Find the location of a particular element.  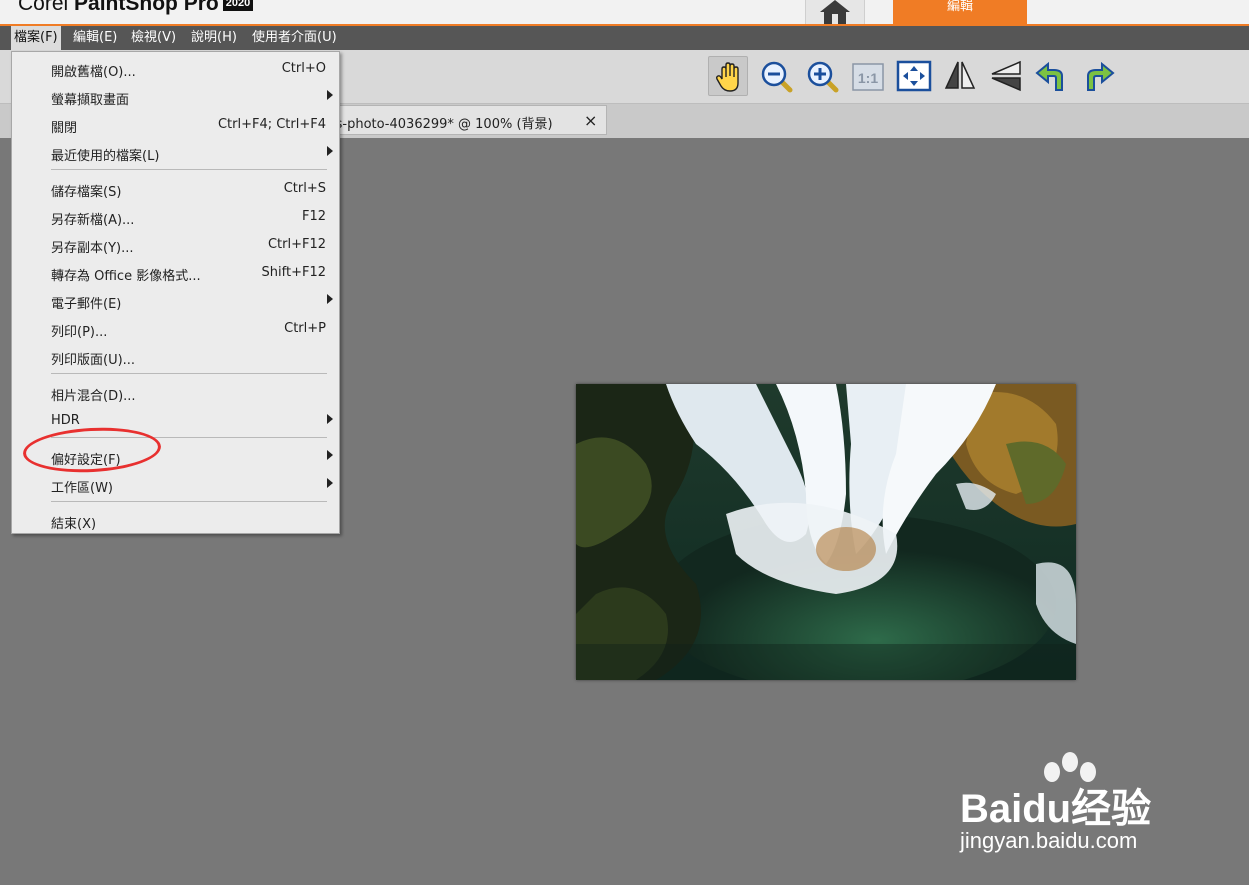

menu-item-label: 關閉 is located at coordinates (64, 128).